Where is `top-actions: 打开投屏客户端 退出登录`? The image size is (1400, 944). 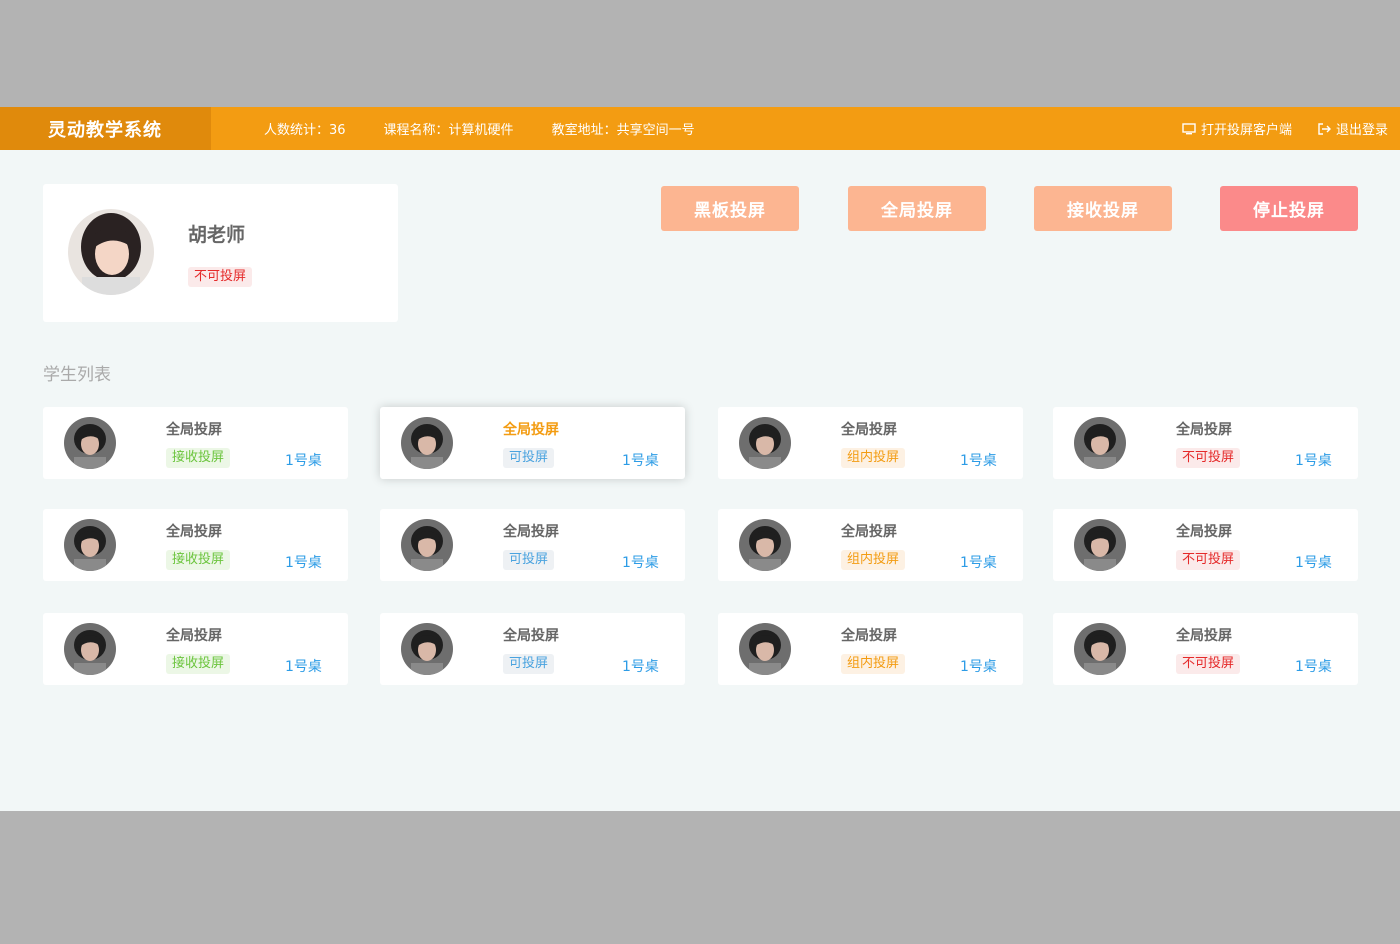
top-actions: 打开投屏客户端 退出登录 is located at coordinates (1278, 128).